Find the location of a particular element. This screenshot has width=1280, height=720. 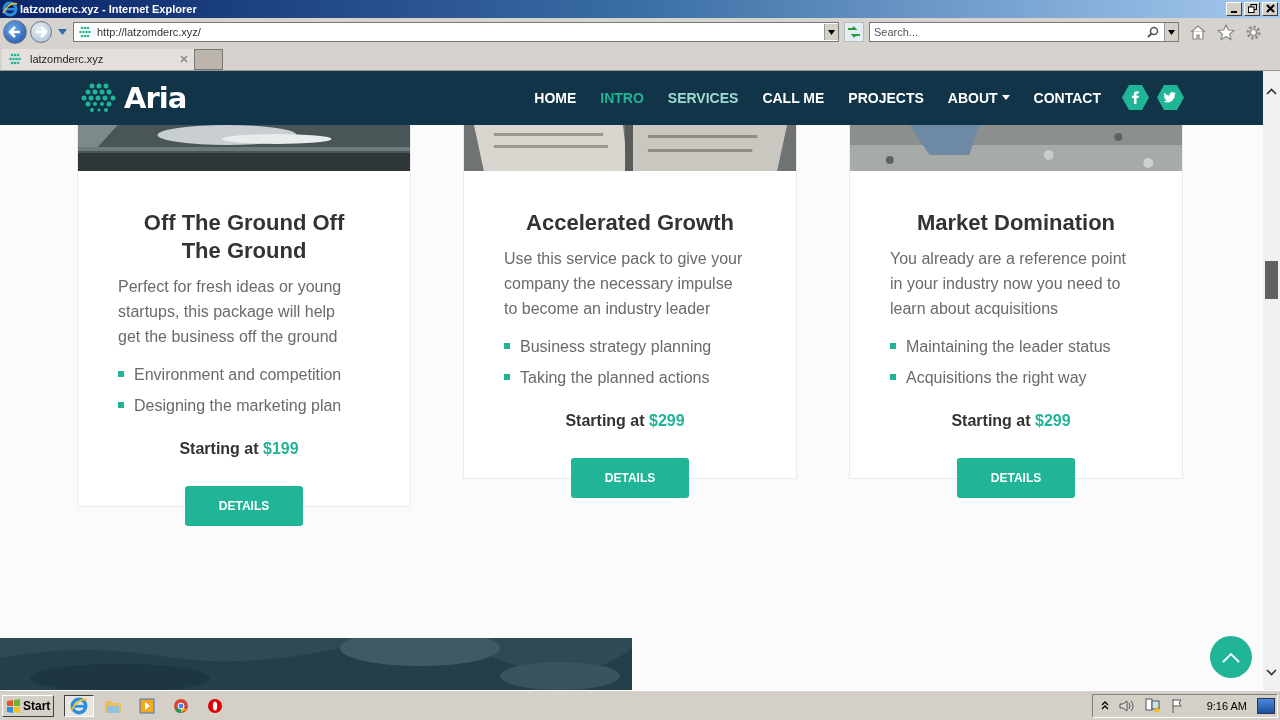

feature-text: Environment and competition is located at coordinates (238, 374).